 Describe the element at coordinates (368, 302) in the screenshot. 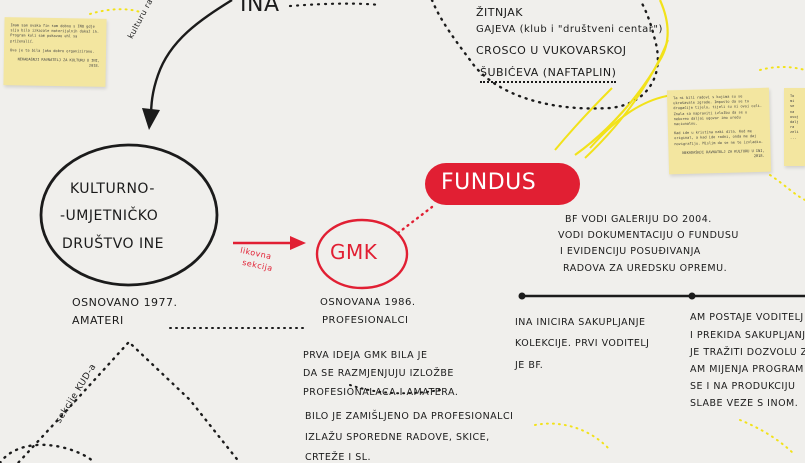

I see `gmk-founded: OSNOVANA 1986.` at that location.